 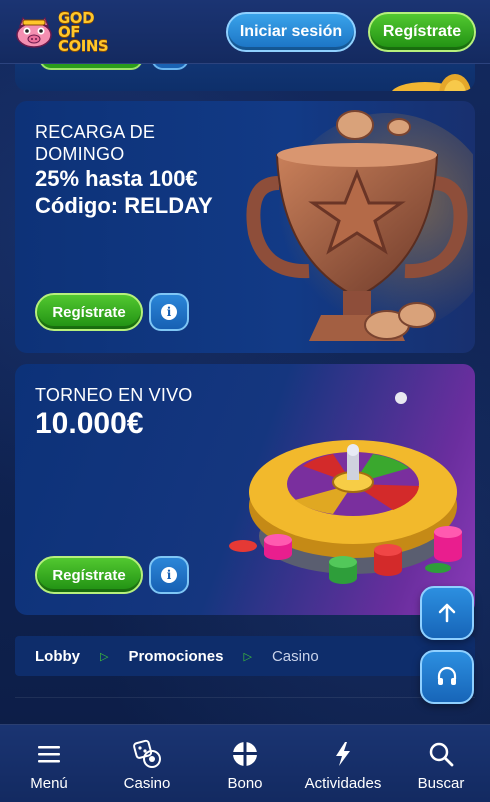 I want to click on promo-title-line2: DOMINGO, so click(x=80, y=154).